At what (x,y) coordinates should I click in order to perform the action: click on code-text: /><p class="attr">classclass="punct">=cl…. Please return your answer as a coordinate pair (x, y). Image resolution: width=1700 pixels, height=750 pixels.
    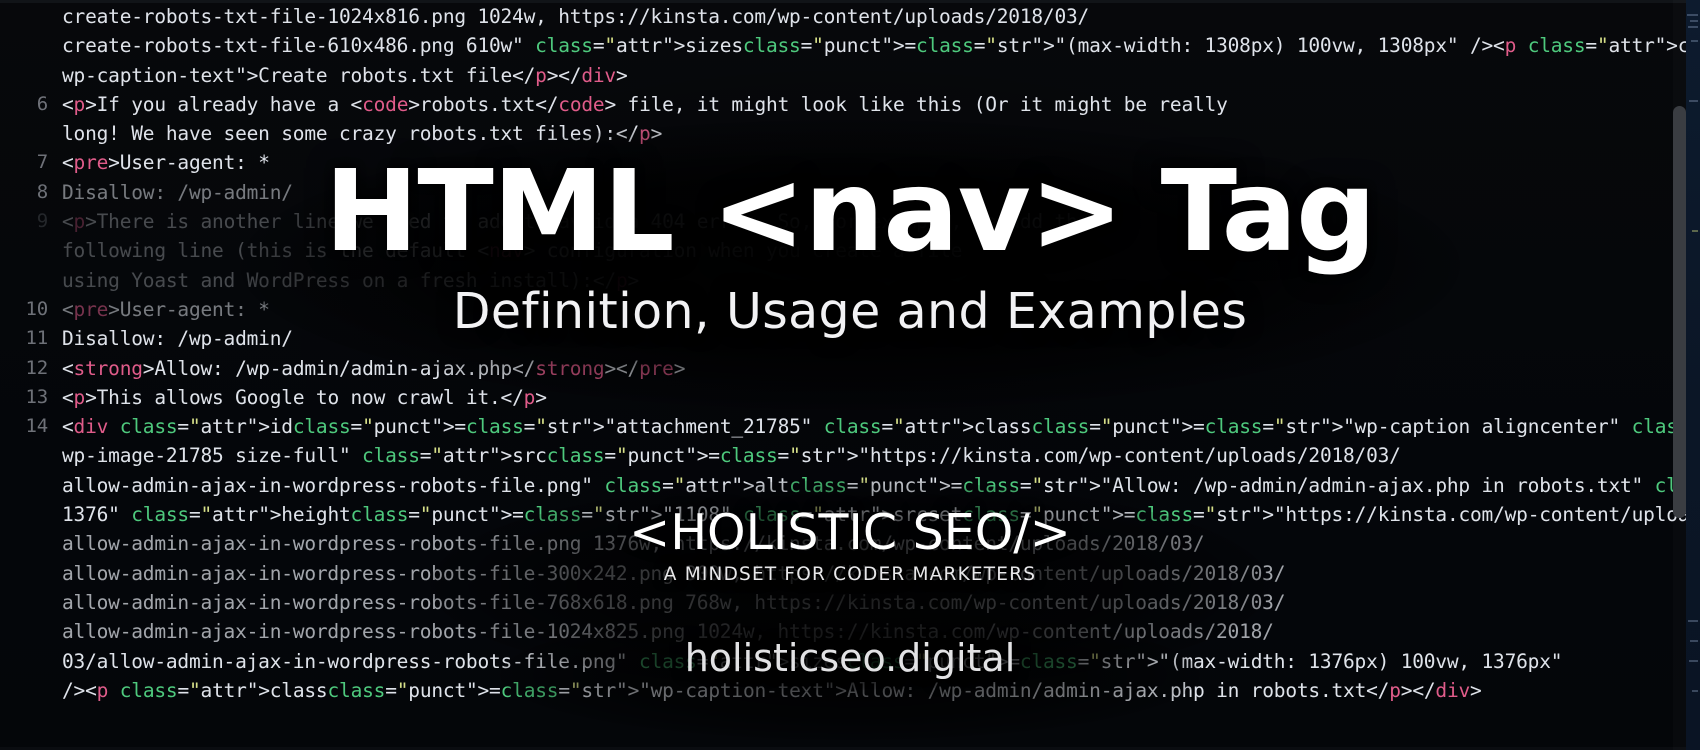
    Looking at the image, I should click on (772, 690).